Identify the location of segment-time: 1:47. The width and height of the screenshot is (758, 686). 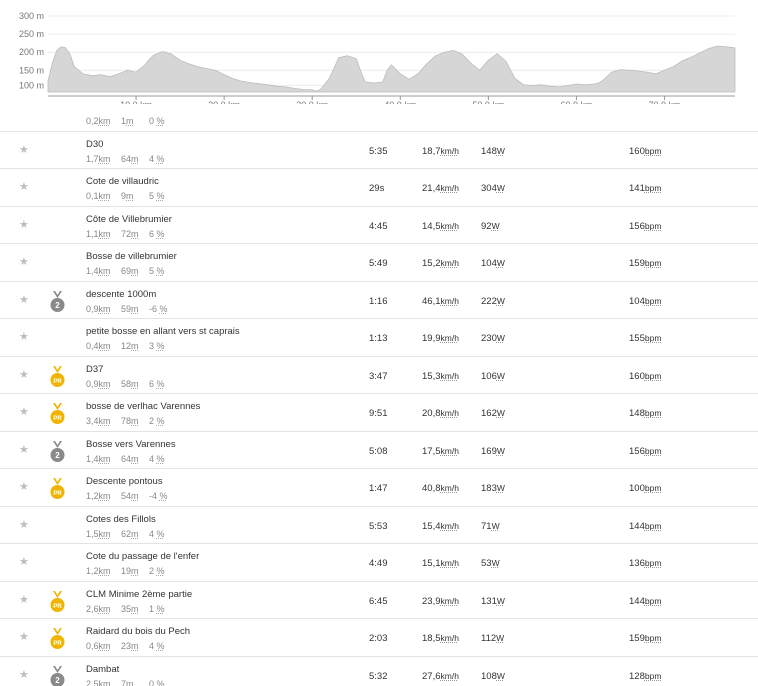
(378, 488).